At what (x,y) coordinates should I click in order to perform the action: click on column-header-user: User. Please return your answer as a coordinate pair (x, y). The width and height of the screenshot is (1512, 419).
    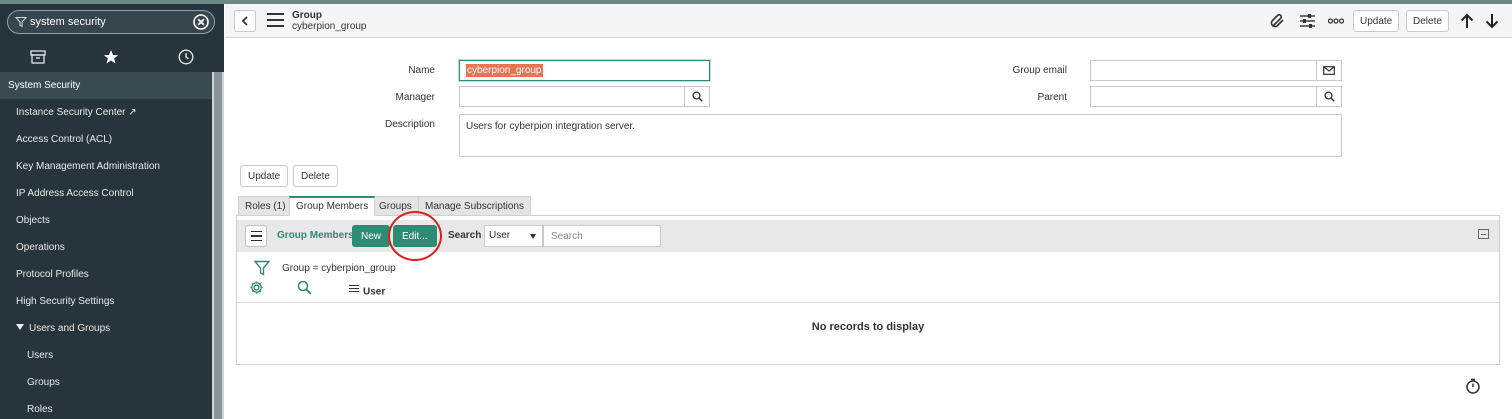
    Looking at the image, I should click on (367, 290).